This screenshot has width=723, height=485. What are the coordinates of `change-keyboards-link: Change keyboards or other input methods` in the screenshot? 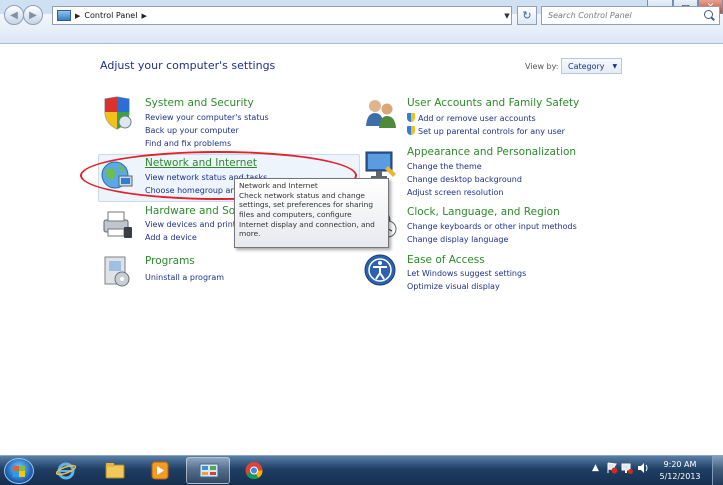 It's located at (492, 226).